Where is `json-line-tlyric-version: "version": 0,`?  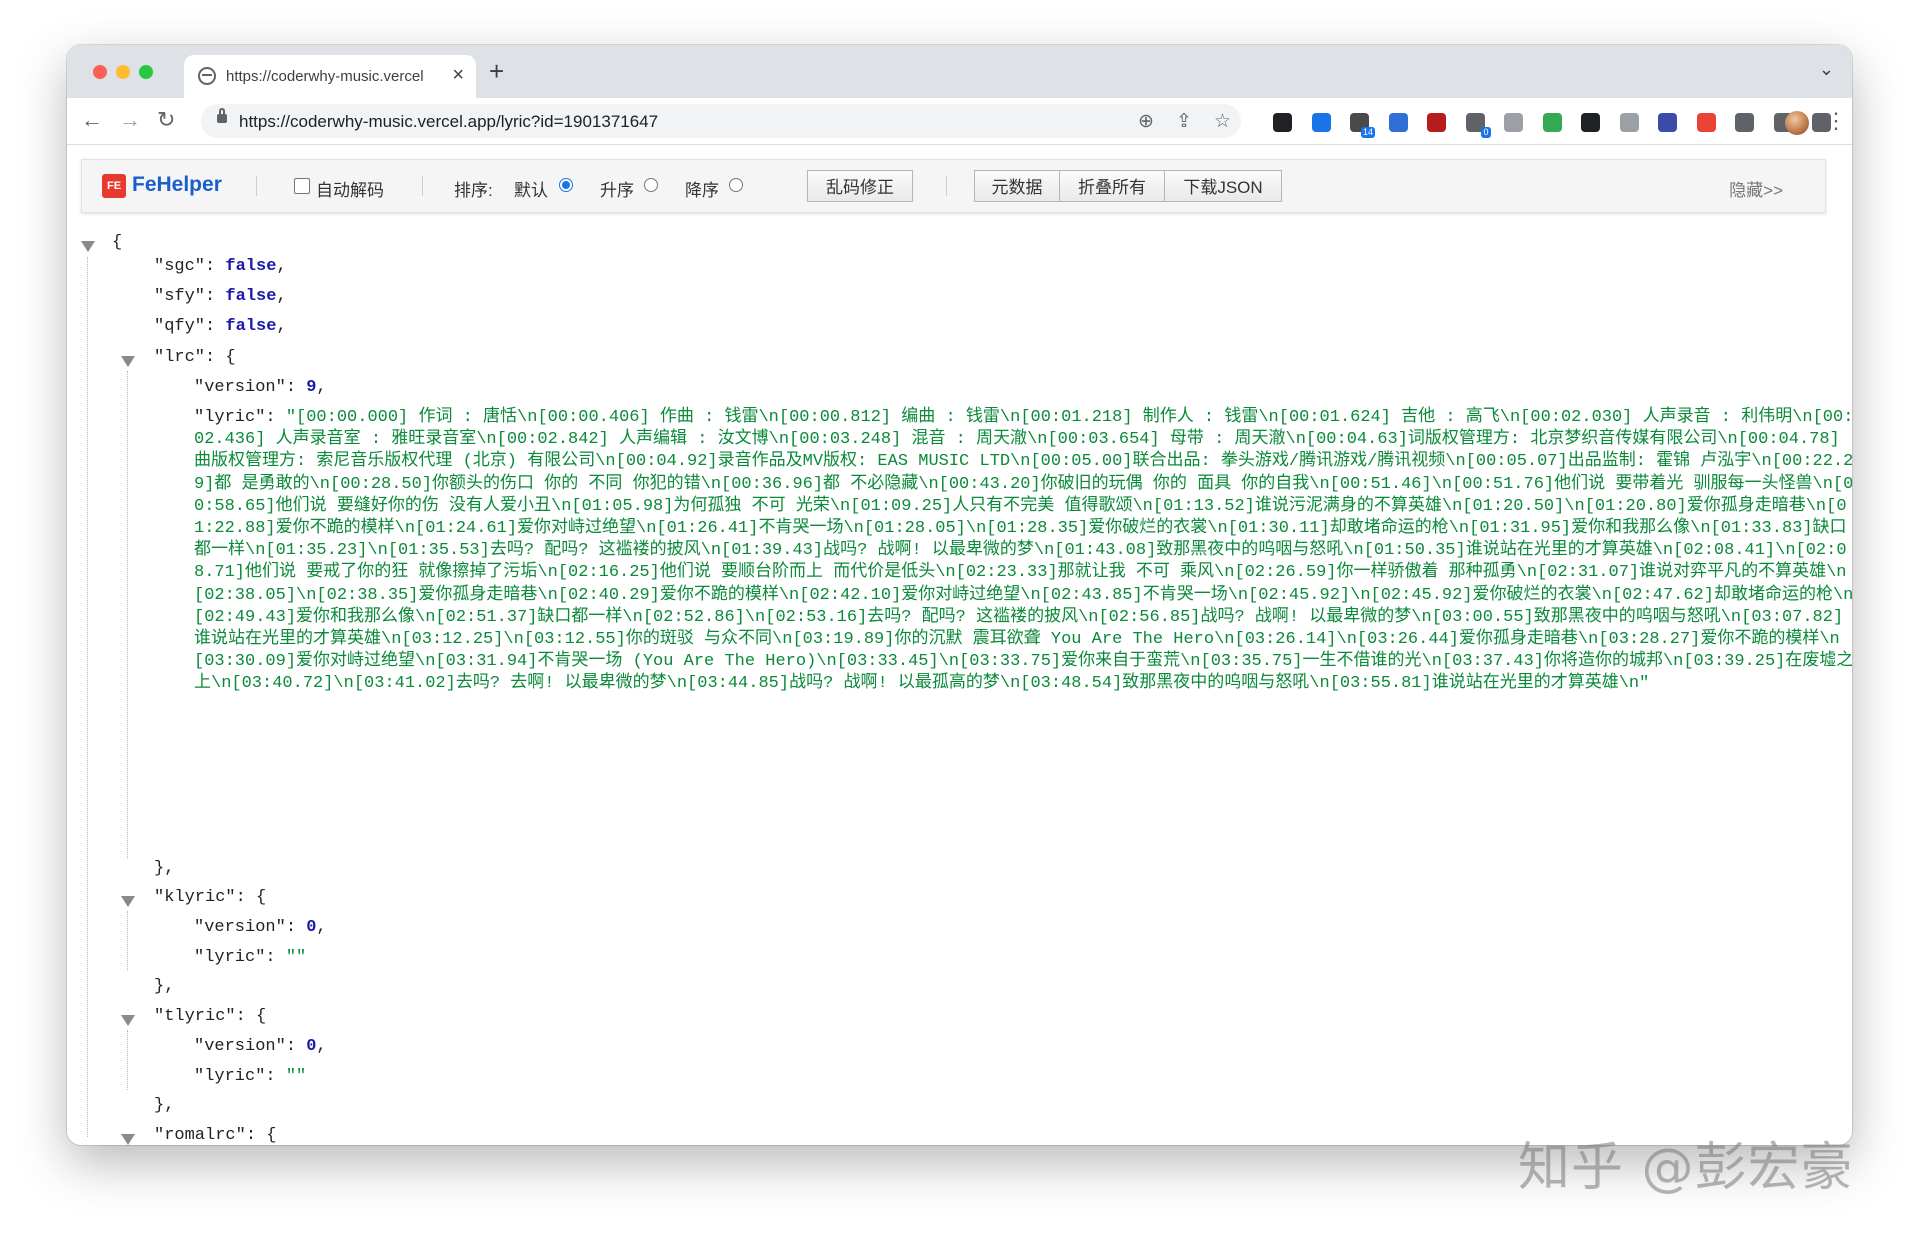
json-line-tlyric-version: "version": 0, is located at coordinates (260, 1047).